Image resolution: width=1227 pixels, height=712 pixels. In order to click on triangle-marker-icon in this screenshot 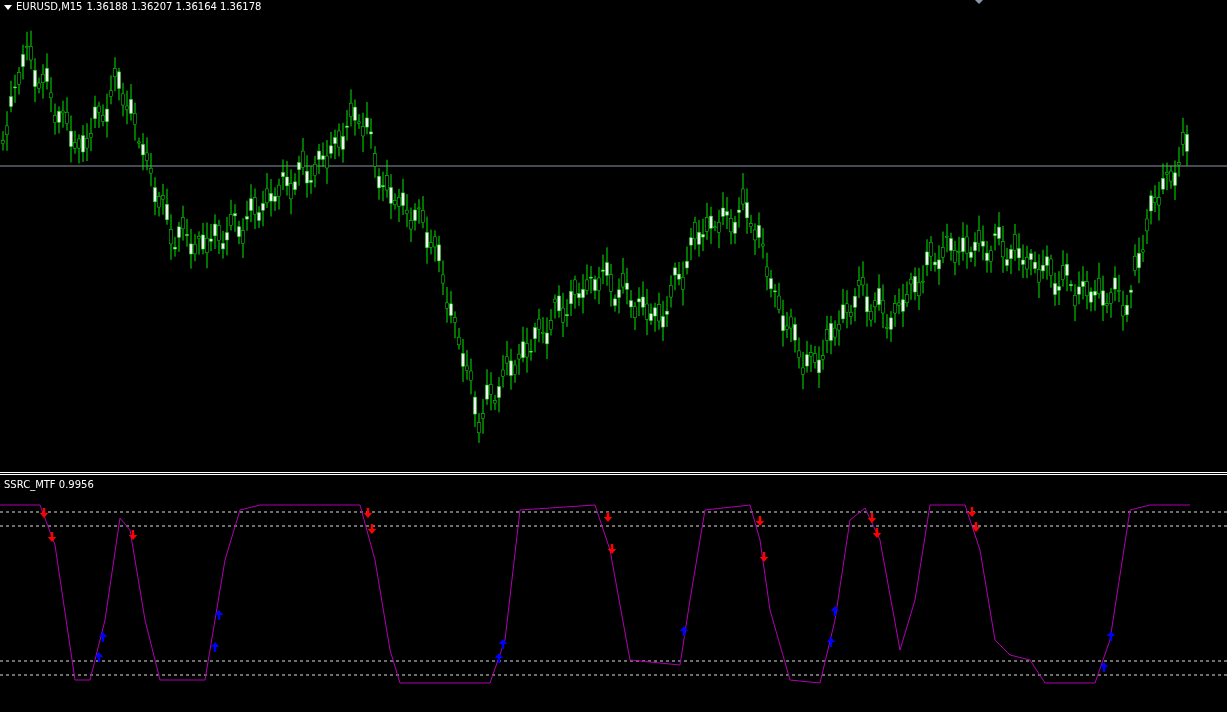, I will do `click(979, 2)`.